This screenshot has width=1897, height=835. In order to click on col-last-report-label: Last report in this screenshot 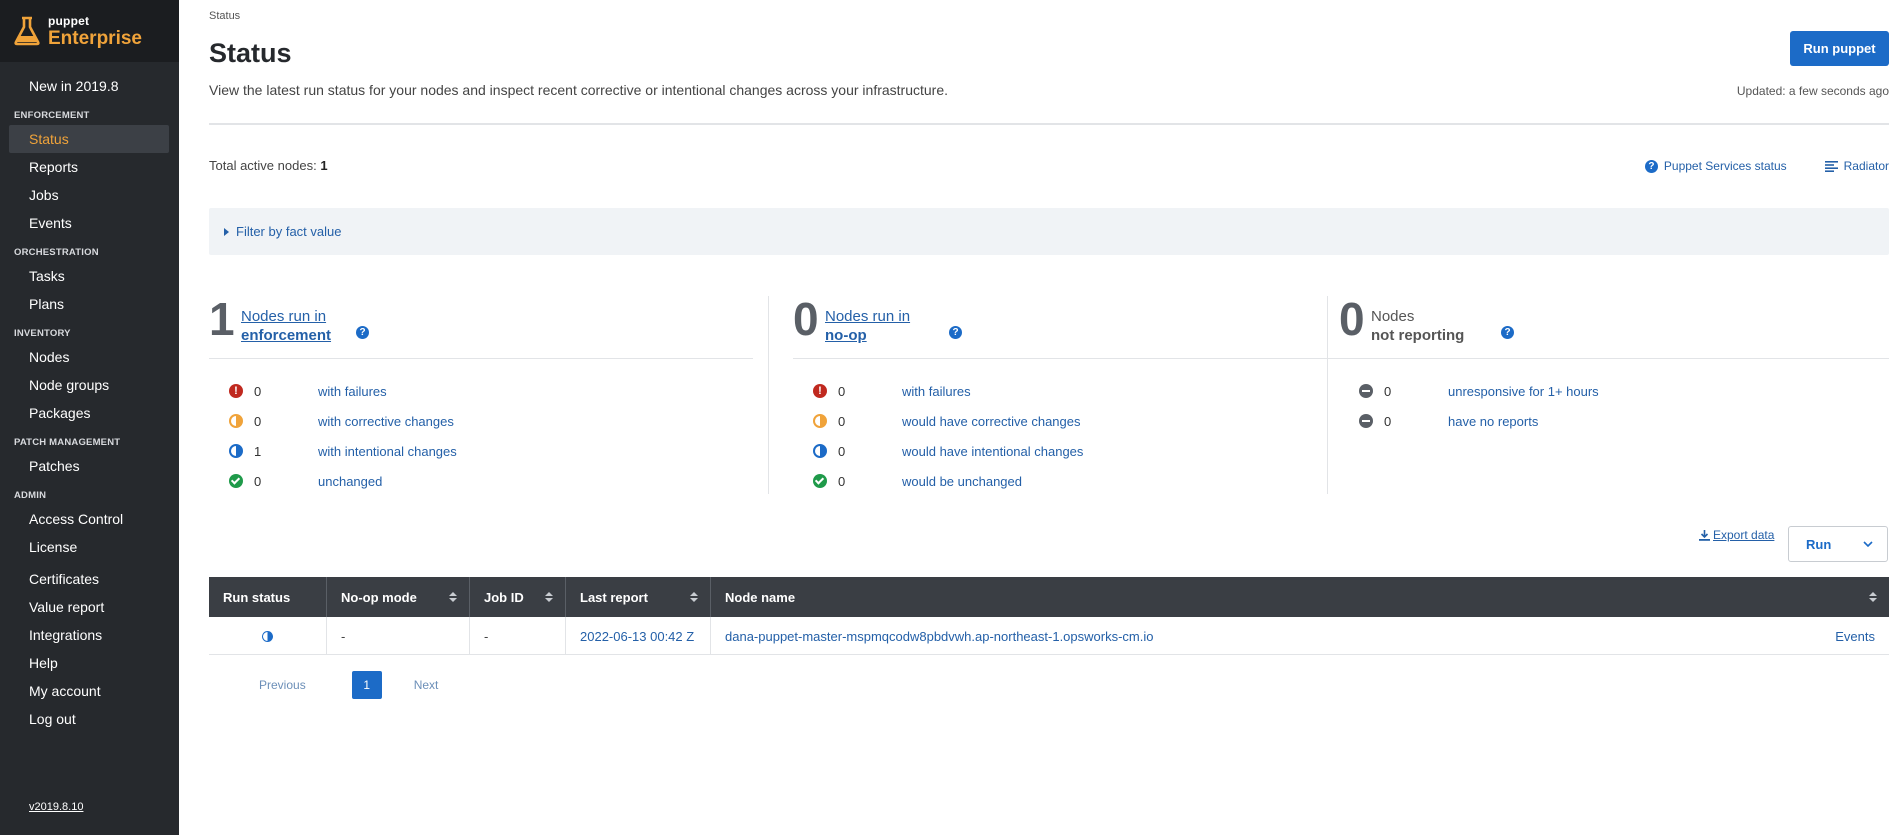, I will do `click(614, 597)`.